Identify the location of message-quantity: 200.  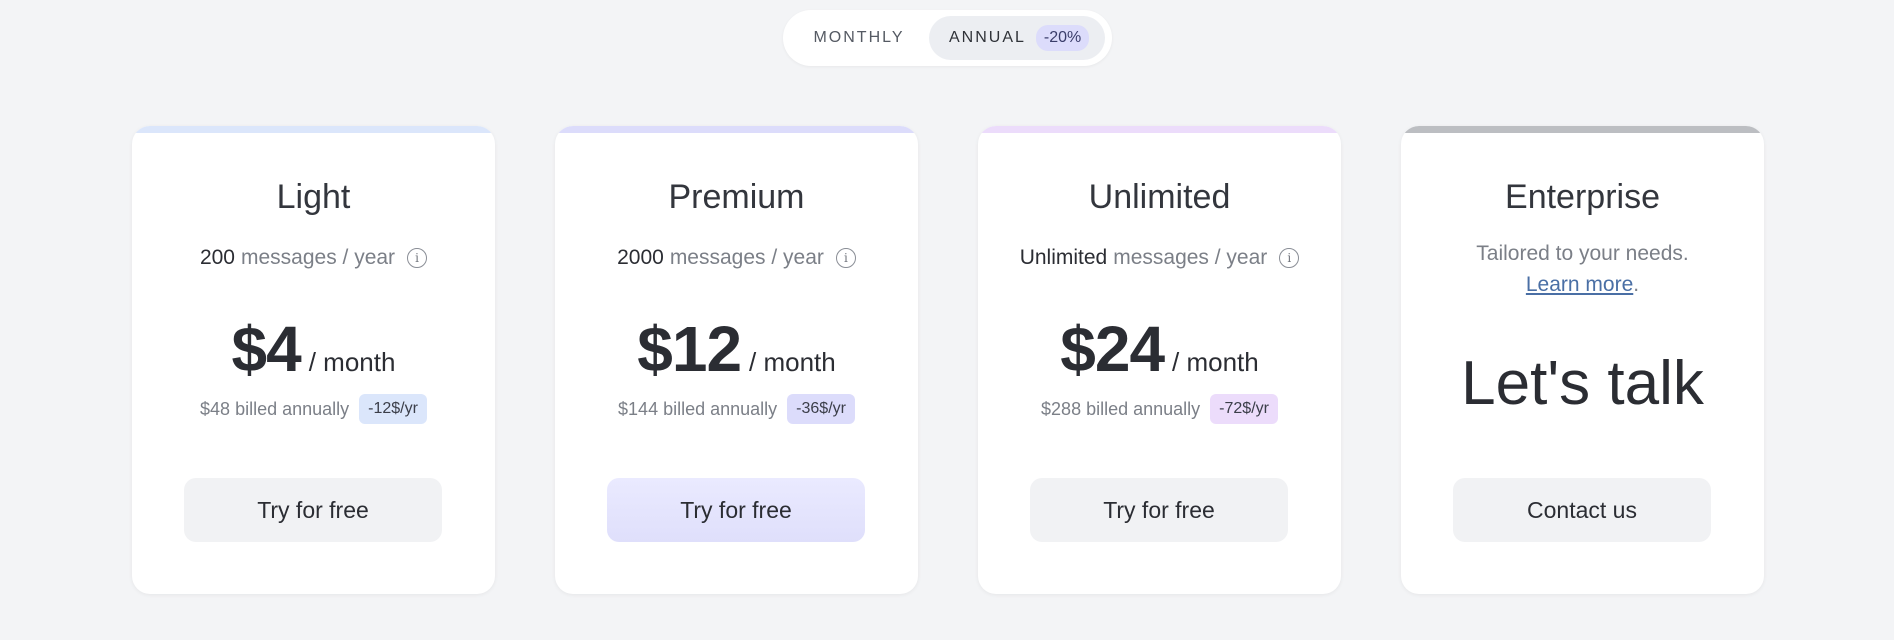
(217, 257).